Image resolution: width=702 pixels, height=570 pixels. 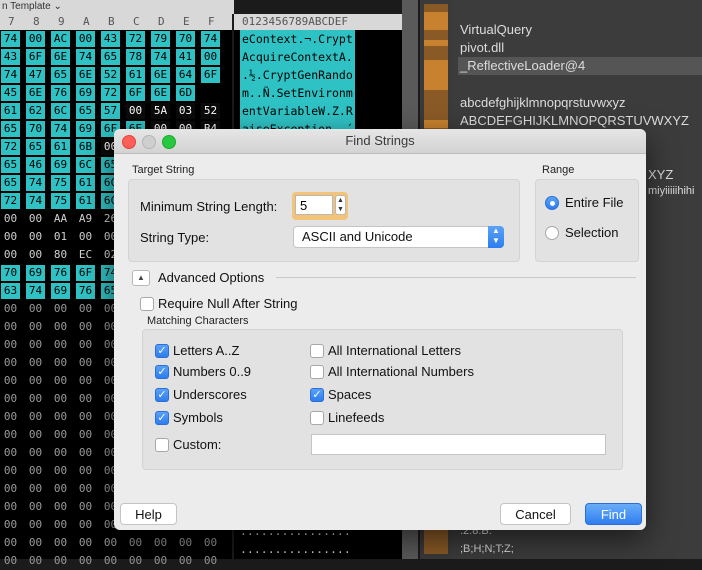 I want to click on hex-byte: 5A, so click(x=160, y=111).